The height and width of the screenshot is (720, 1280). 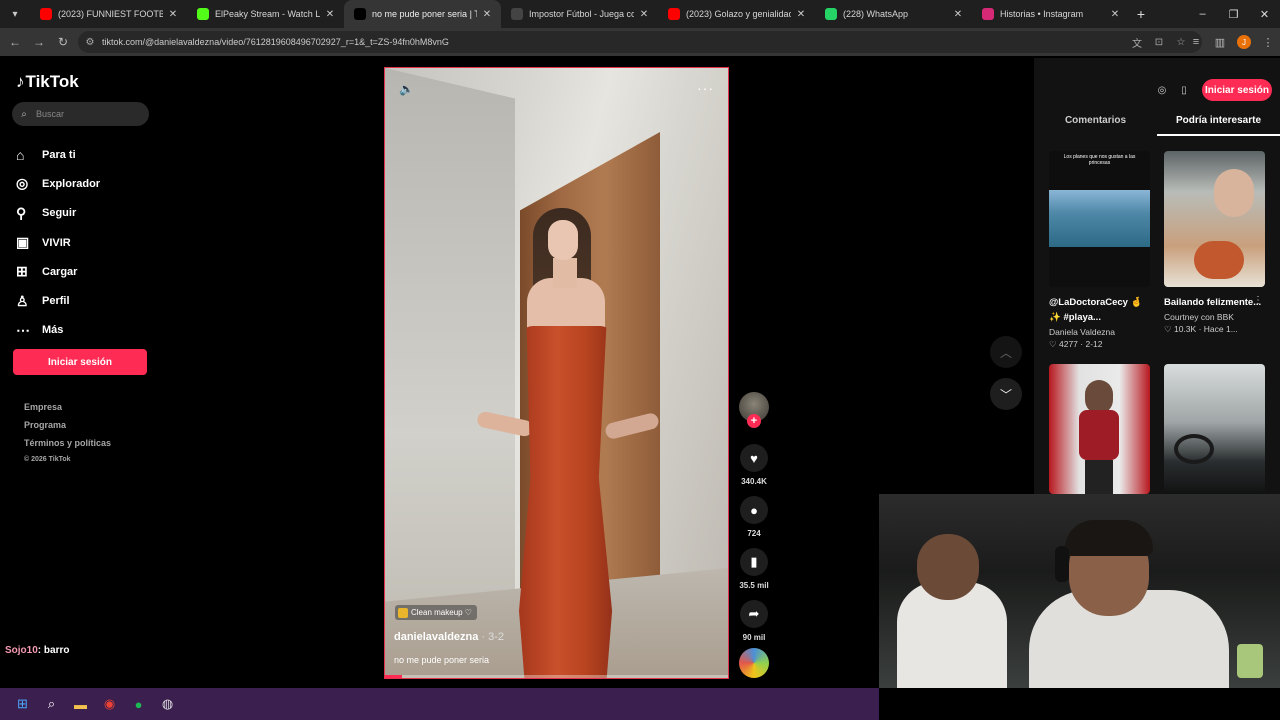 What do you see at coordinates (1268, 42) in the screenshot?
I see `browser-menu-icon: ⋮` at bounding box center [1268, 42].